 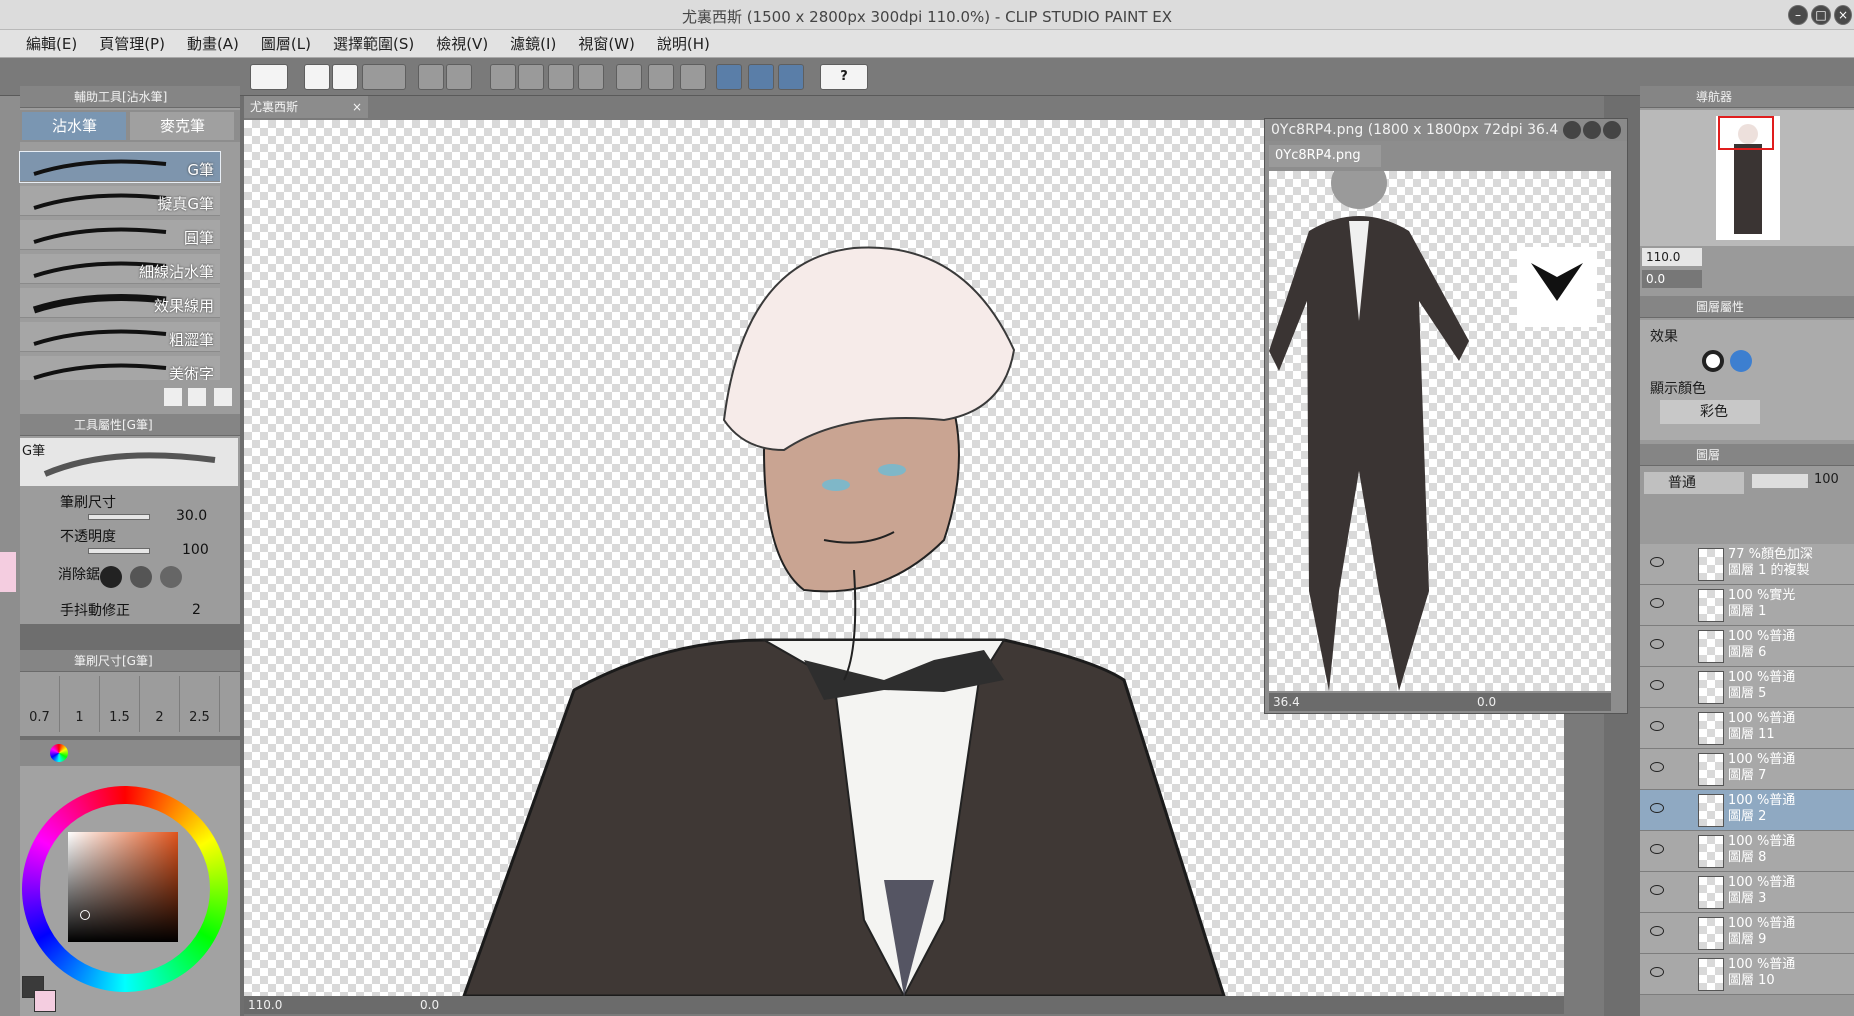 What do you see at coordinates (1710, 412) in the screenshot?
I see `display-color-select: 彩色` at bounding box center [1710, 412].